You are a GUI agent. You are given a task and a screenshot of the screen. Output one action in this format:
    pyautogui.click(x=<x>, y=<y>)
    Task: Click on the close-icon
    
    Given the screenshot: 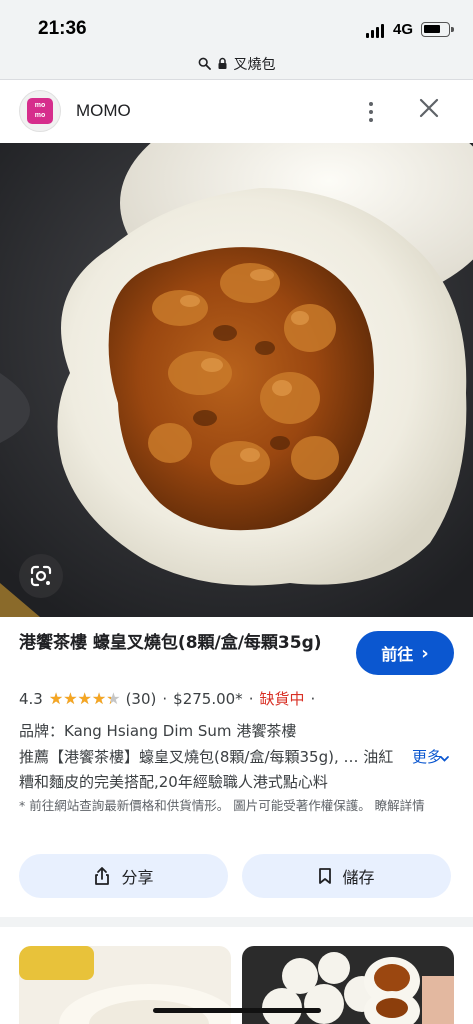 What is the action you would take?
    pyautogui.click(x=429, y=108)
    